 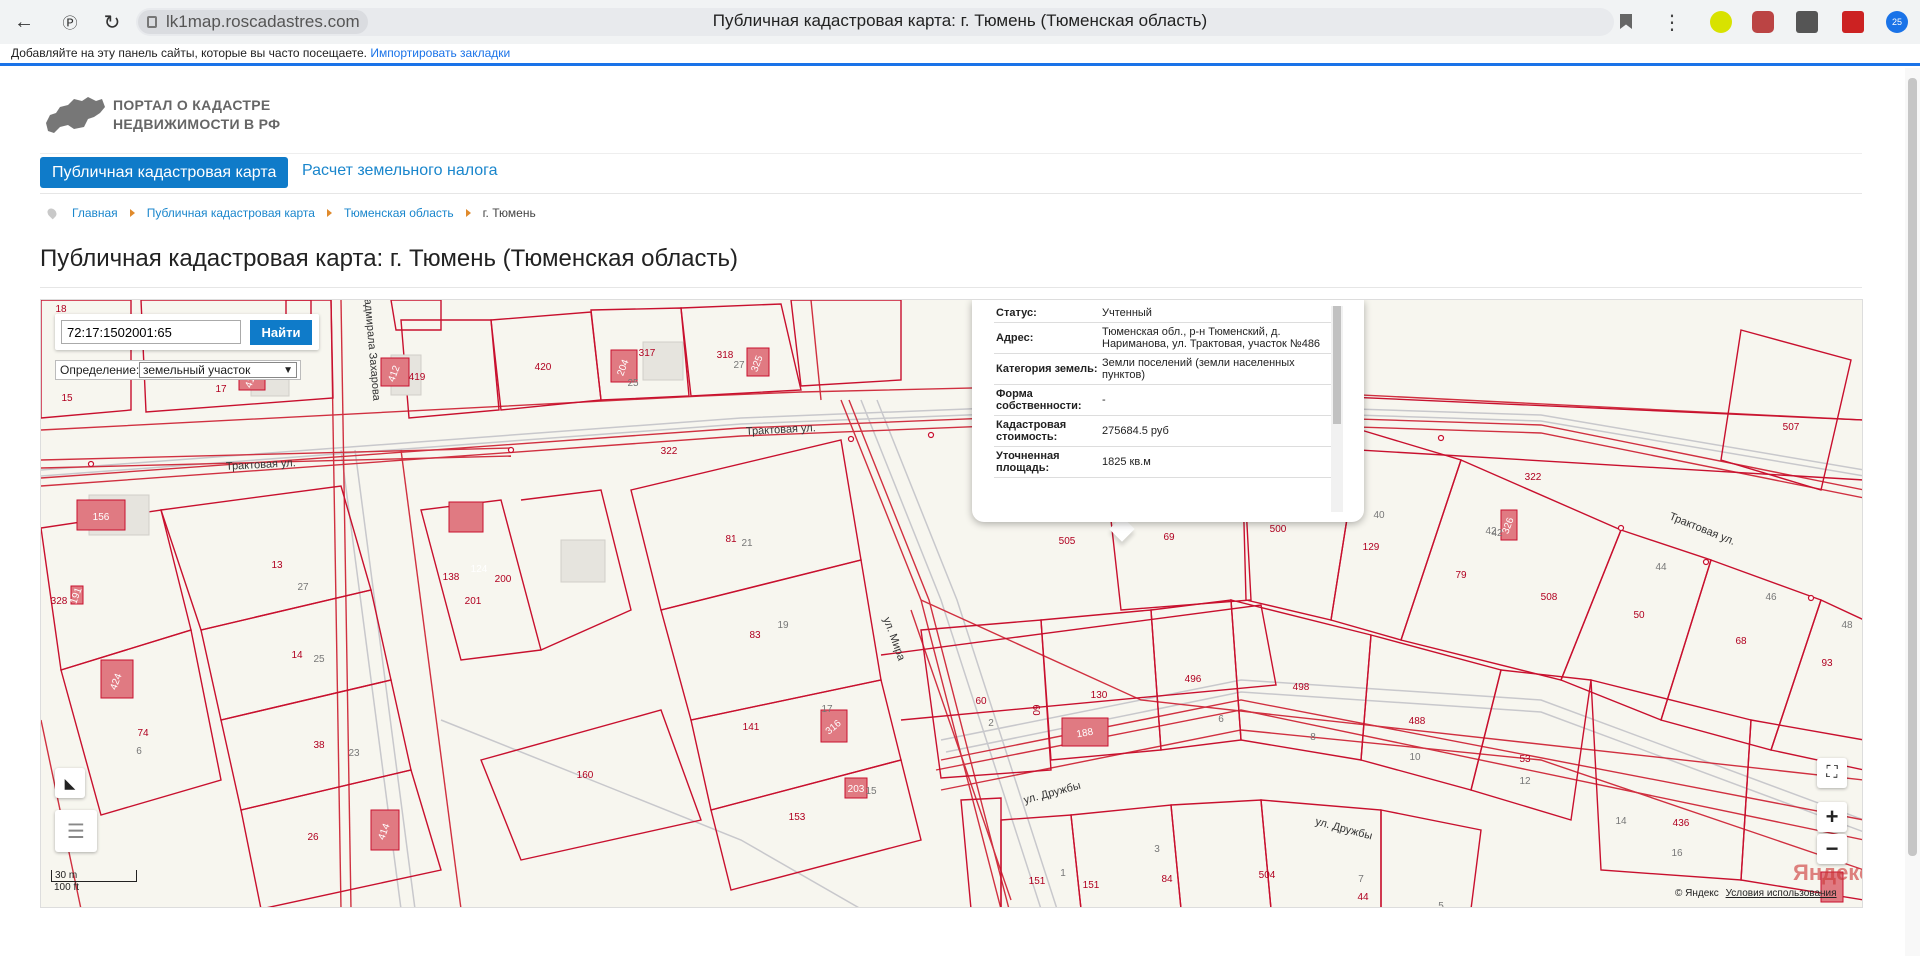 I want to click on extension-puzzle-icon, so click(x=1807, y=22).